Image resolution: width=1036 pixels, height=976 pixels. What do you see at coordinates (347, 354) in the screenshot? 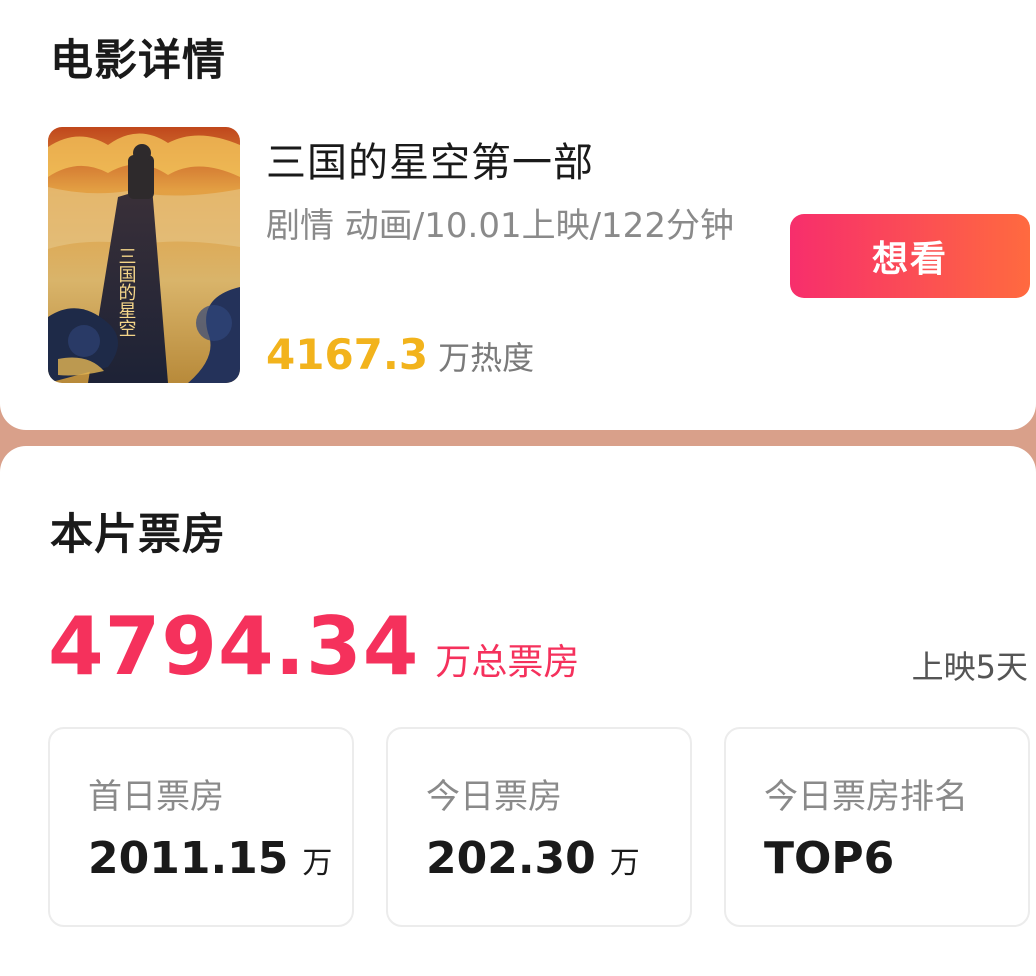
I see `heat-value: 4167.3` at bounding box center [347, 354].